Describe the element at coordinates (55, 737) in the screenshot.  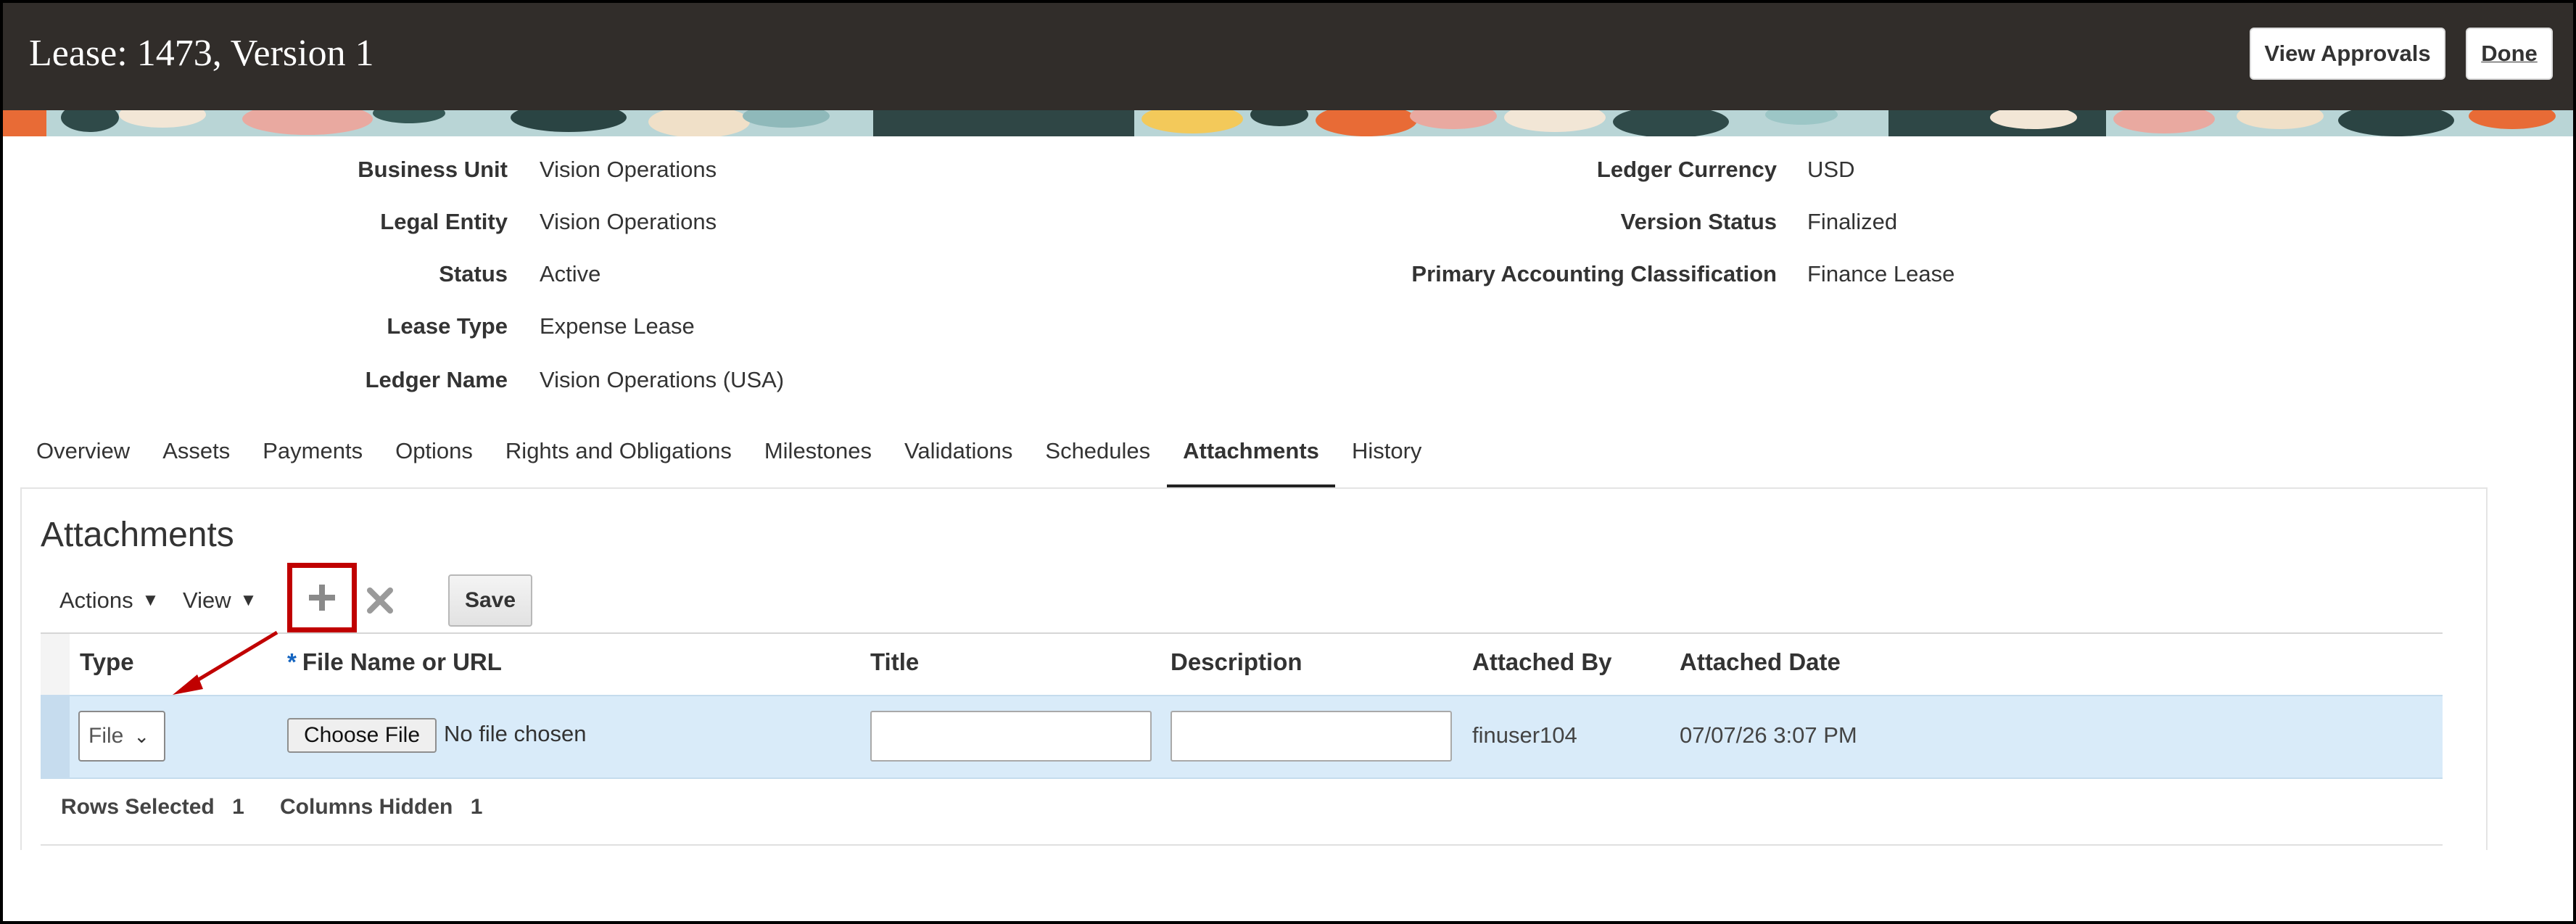
I see `row-selection-marker` at that location.